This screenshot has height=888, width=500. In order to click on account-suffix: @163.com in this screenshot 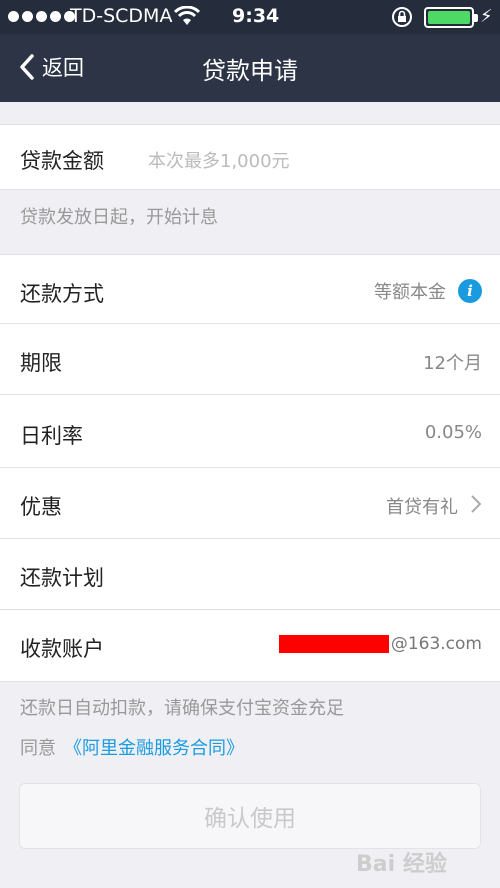, I will do `click(436, 644)`.